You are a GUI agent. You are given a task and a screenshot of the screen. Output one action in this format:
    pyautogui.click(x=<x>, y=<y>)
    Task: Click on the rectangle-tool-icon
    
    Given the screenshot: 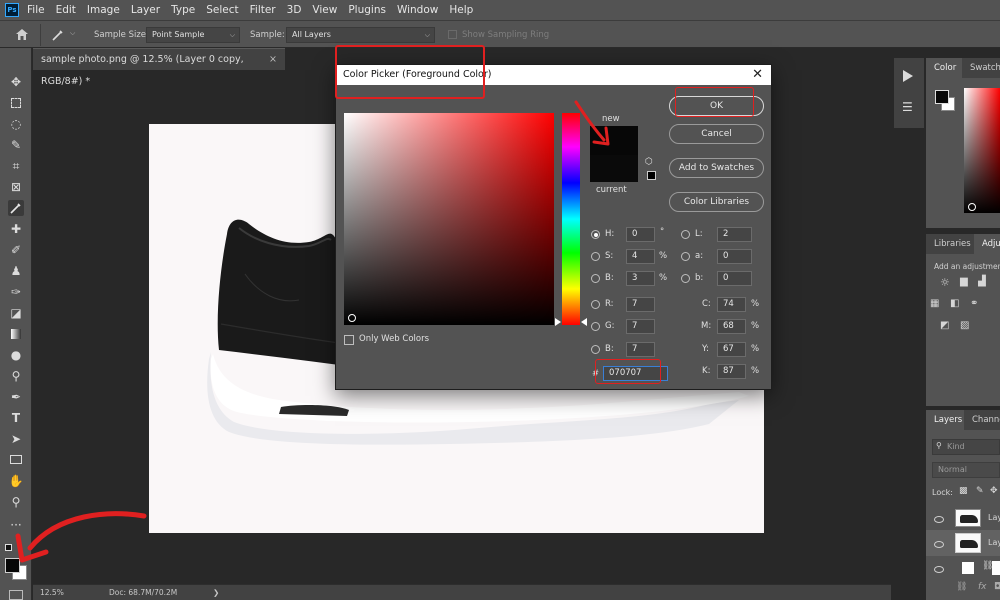 What is the action you would take?
    pyautogui.click(x=16, y=460)
    